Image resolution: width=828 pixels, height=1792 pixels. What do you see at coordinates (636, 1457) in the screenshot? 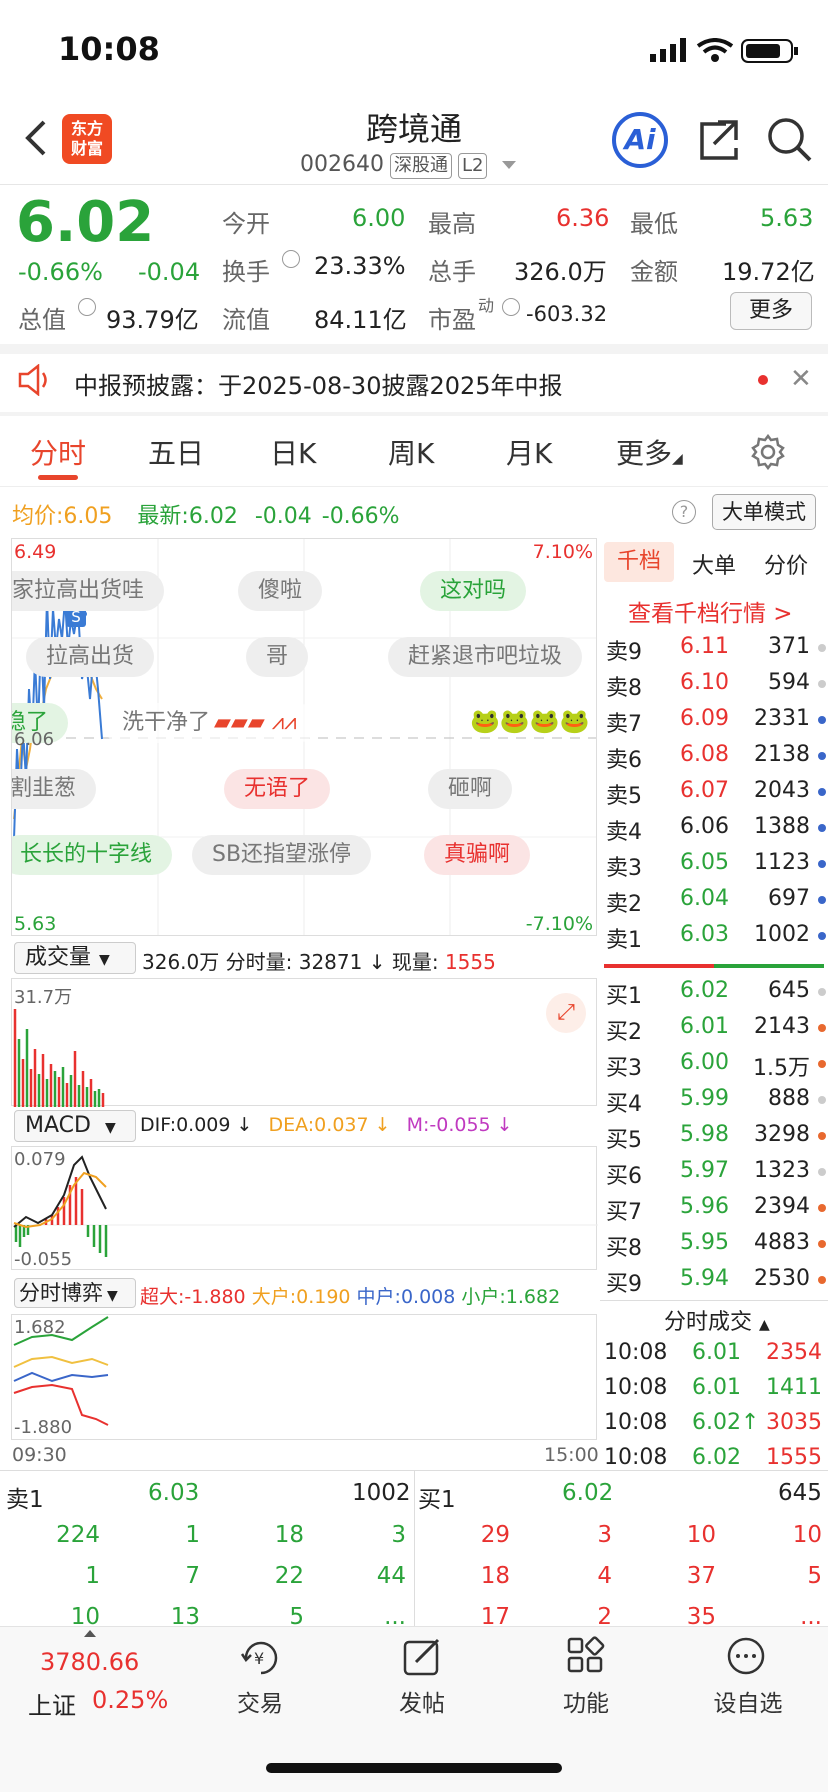
I see `tick-time: 10:08` at bounding box center [636, 1457].